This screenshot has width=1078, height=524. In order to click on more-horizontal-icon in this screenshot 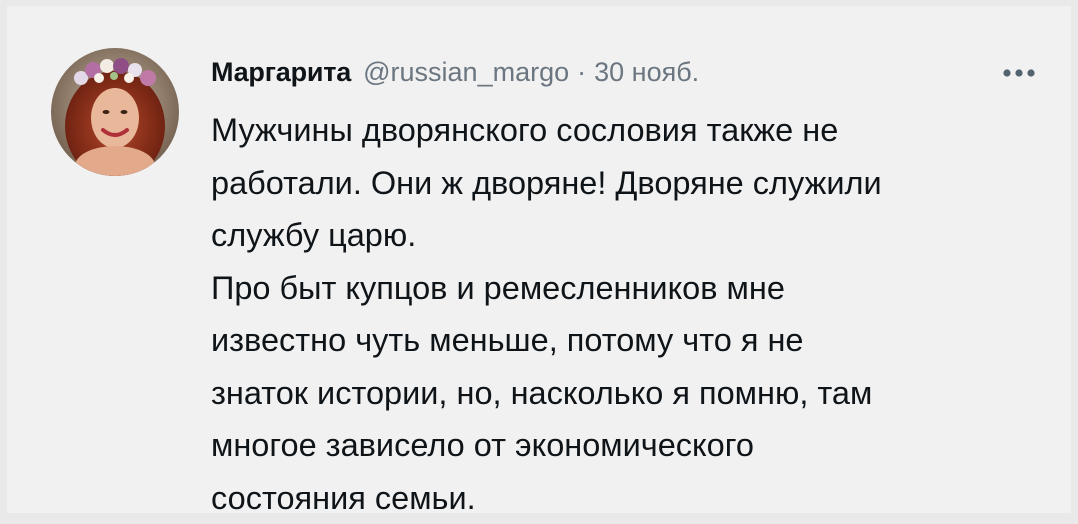, I will do `click(1019, 73)`.